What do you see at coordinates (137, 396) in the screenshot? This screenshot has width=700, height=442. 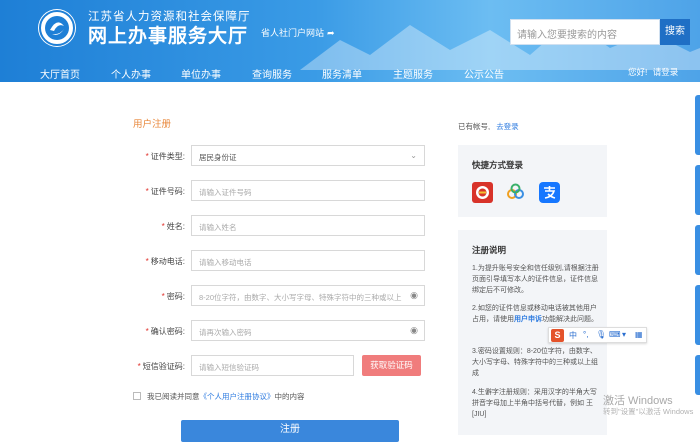 I see `agree-checkbox` at bounding box center [137, 396].